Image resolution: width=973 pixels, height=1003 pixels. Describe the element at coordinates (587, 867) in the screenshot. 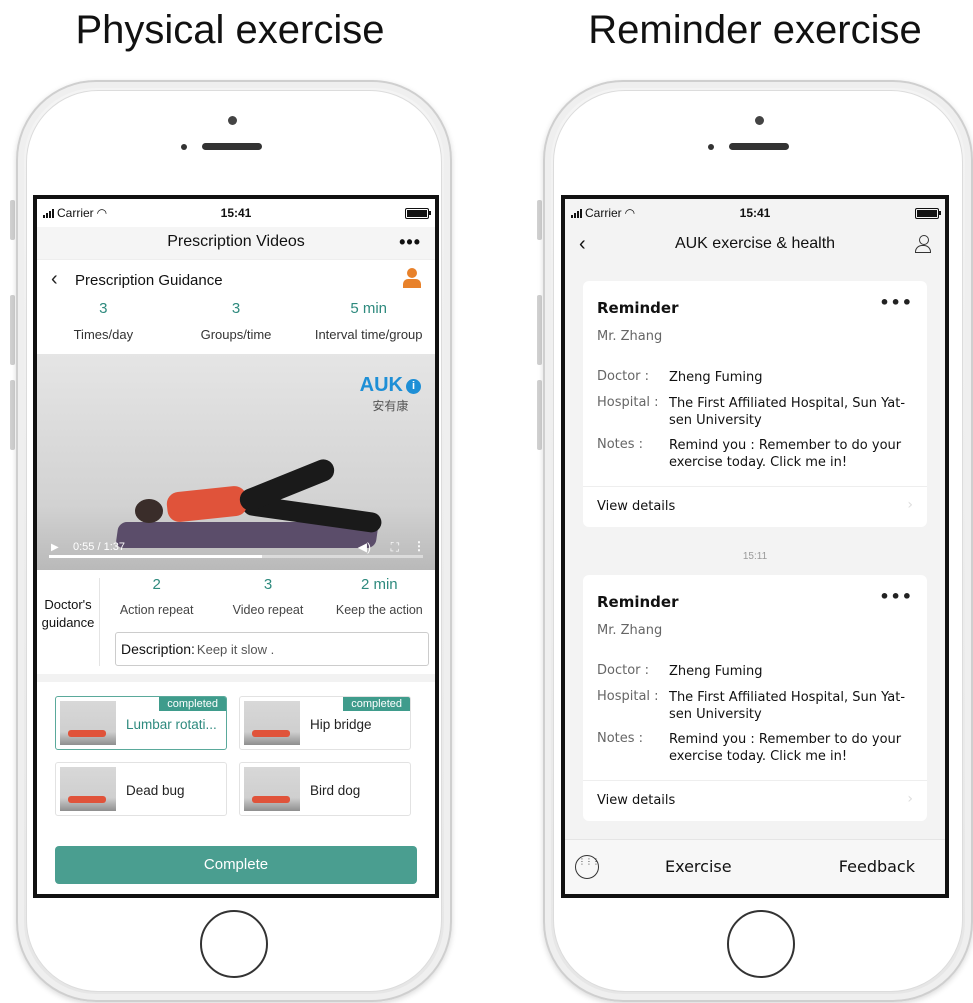

I see `keyboard-icon` at that location.